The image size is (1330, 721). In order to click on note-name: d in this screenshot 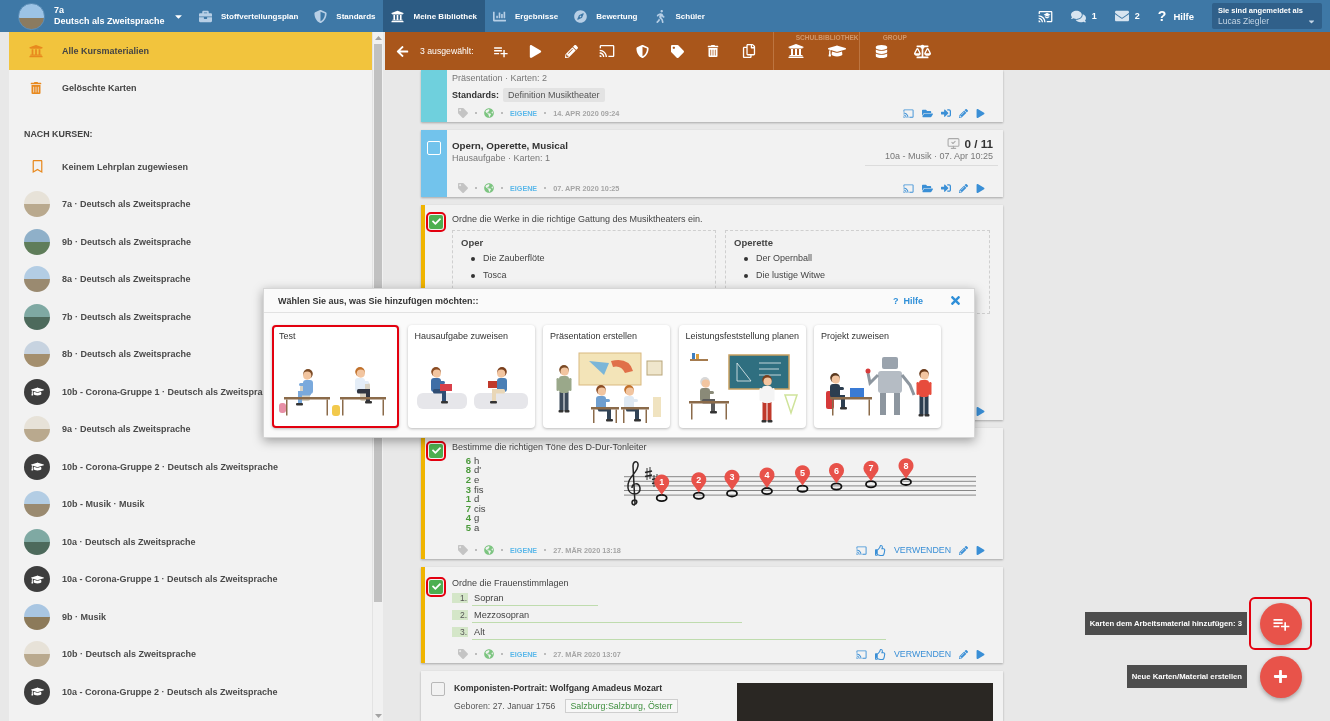, I will do `click(477, 499)`.